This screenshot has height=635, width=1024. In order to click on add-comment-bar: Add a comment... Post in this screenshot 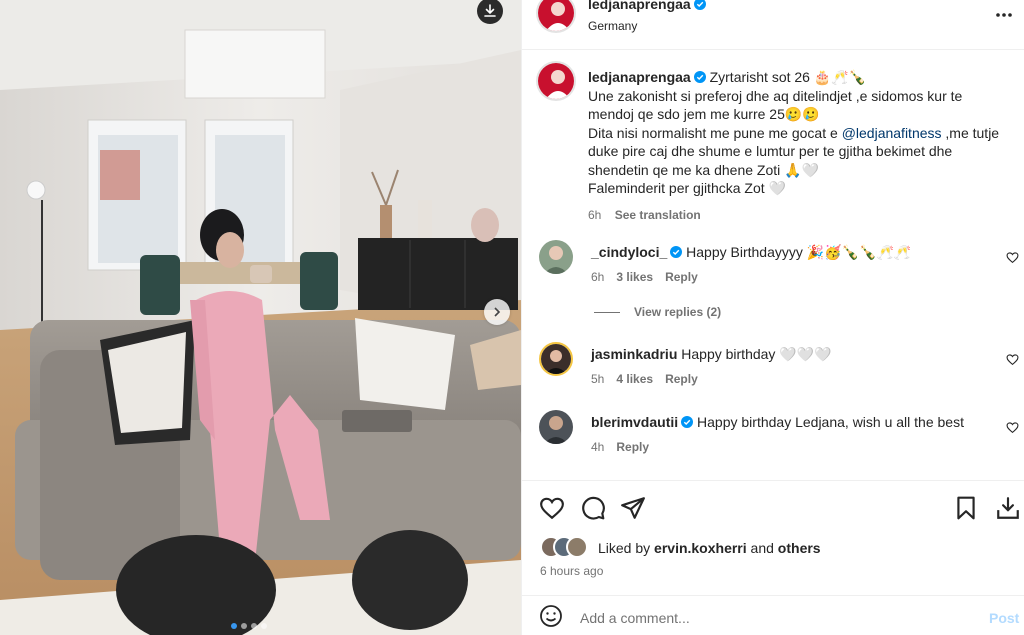, I will do `click(773, 615)`.